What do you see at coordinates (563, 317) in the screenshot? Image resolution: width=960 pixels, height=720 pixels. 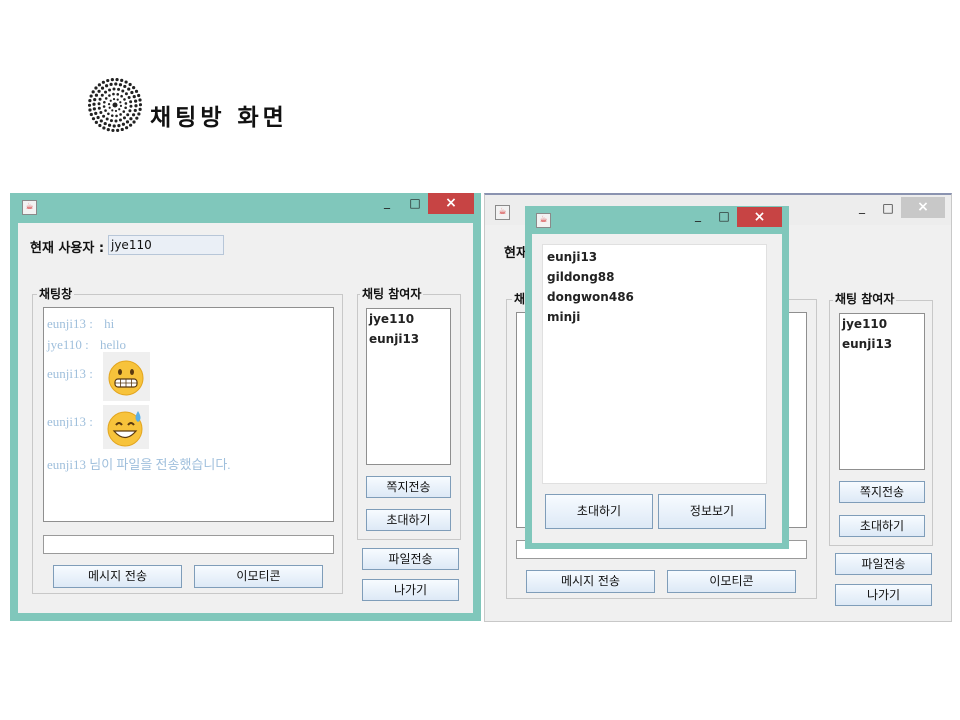 I see `list-item: minji` at bounding box center [563, 317].